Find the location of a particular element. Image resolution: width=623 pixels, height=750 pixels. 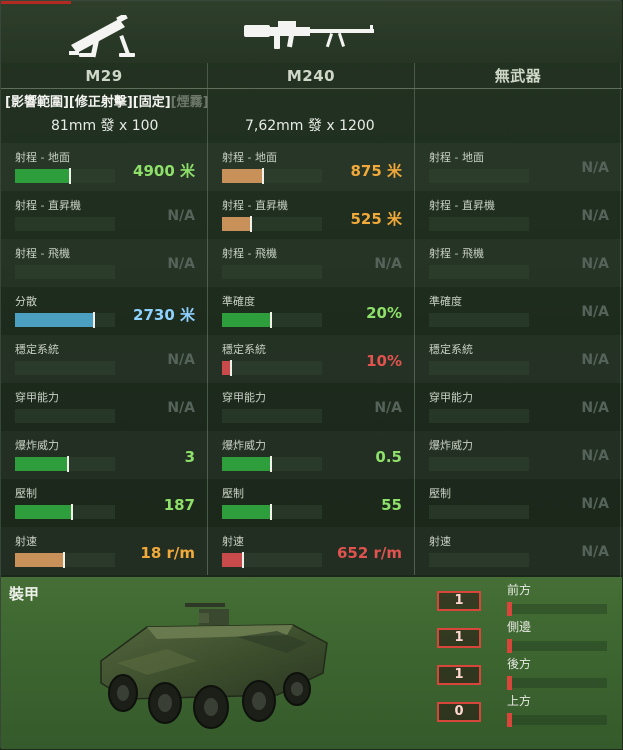

stat-cell: 爆炸威力 0.5 is located at coordinates (311, 455).